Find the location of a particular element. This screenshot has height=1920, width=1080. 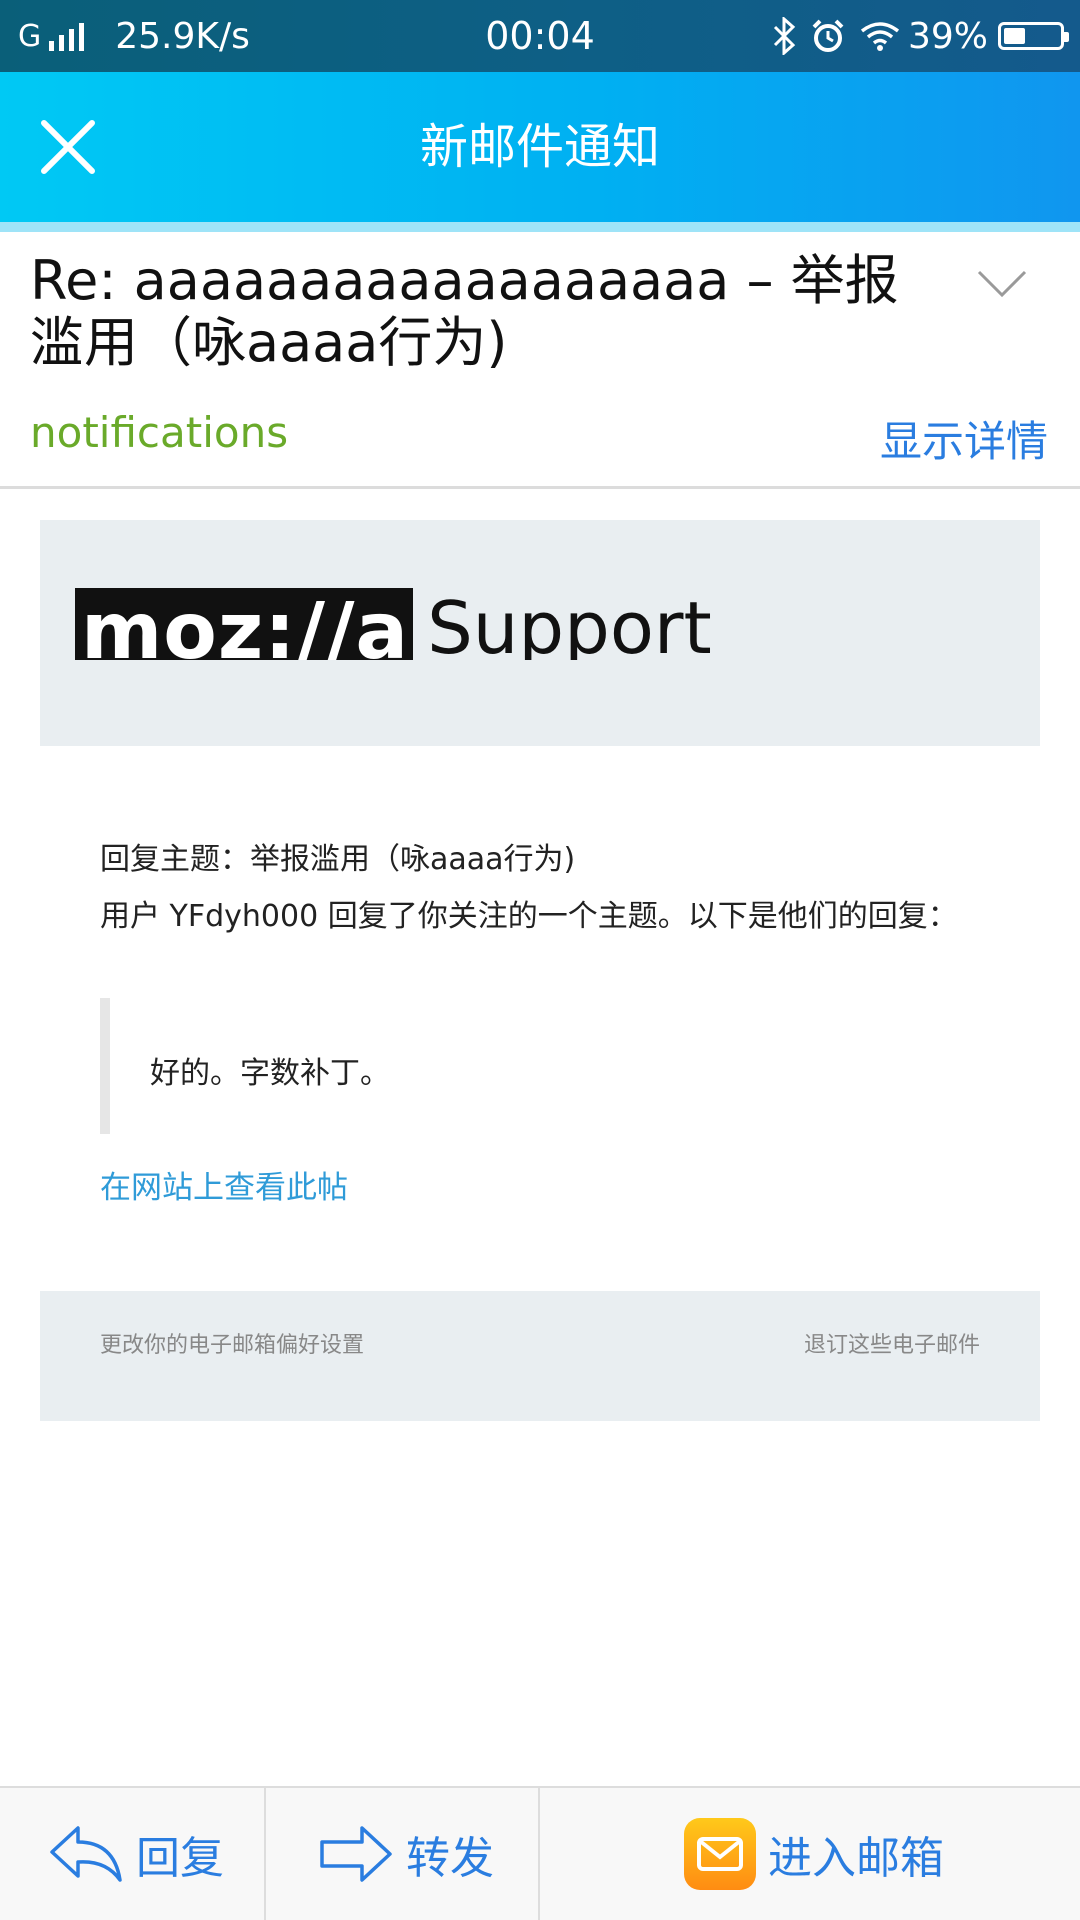

mail-app-icon is located at coordinates (720, 1854).